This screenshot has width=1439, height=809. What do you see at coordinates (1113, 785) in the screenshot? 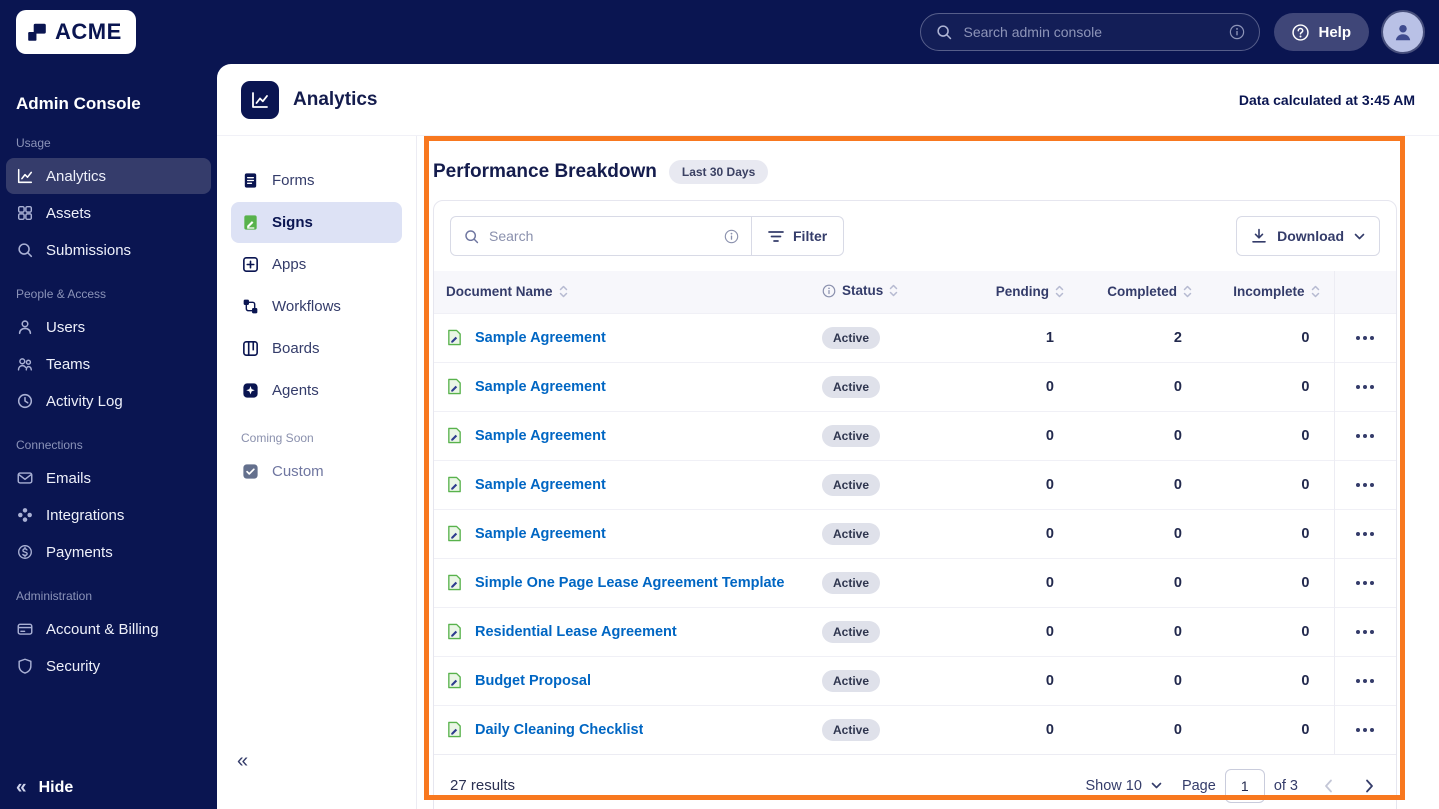
I see `show-label: Show 10` at bounding box center [1113, 785].